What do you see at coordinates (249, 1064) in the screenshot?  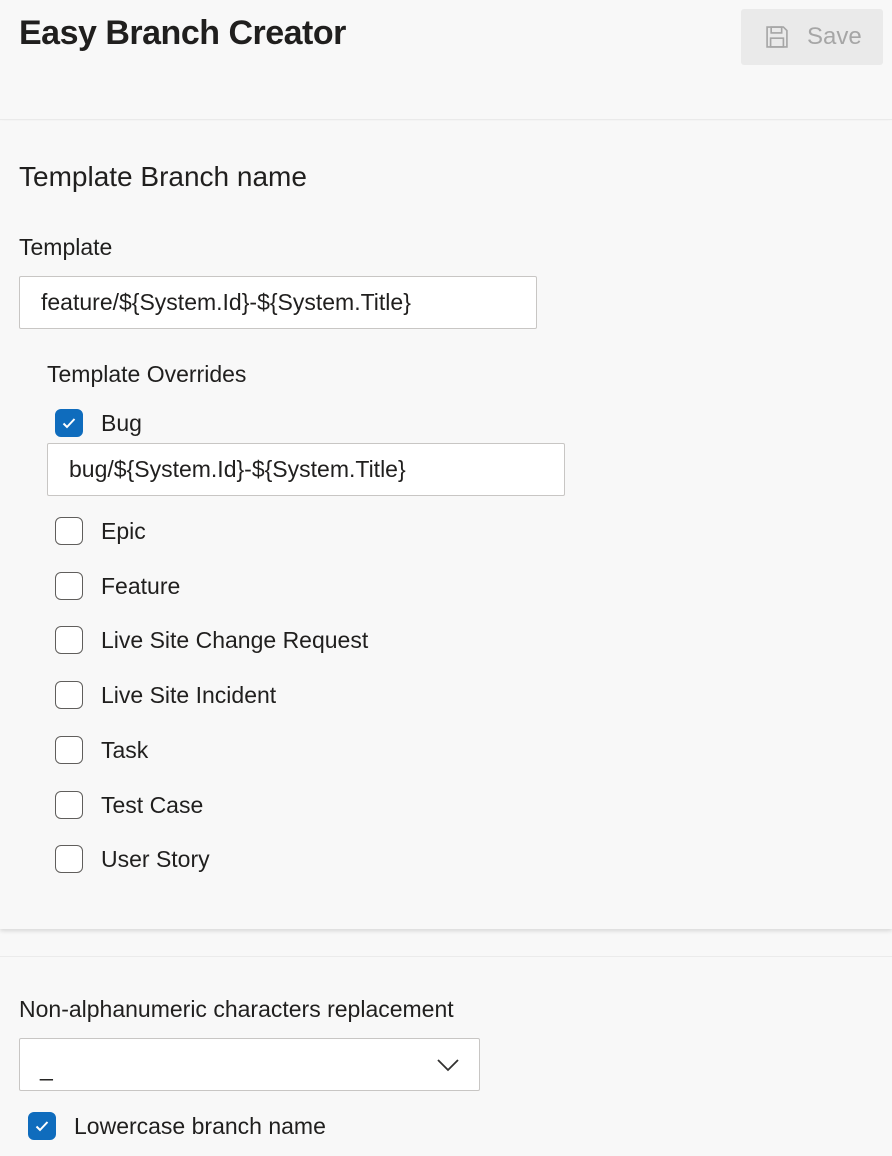 I see `replacement-dropdown: _` at bounding box center [249, 1064].